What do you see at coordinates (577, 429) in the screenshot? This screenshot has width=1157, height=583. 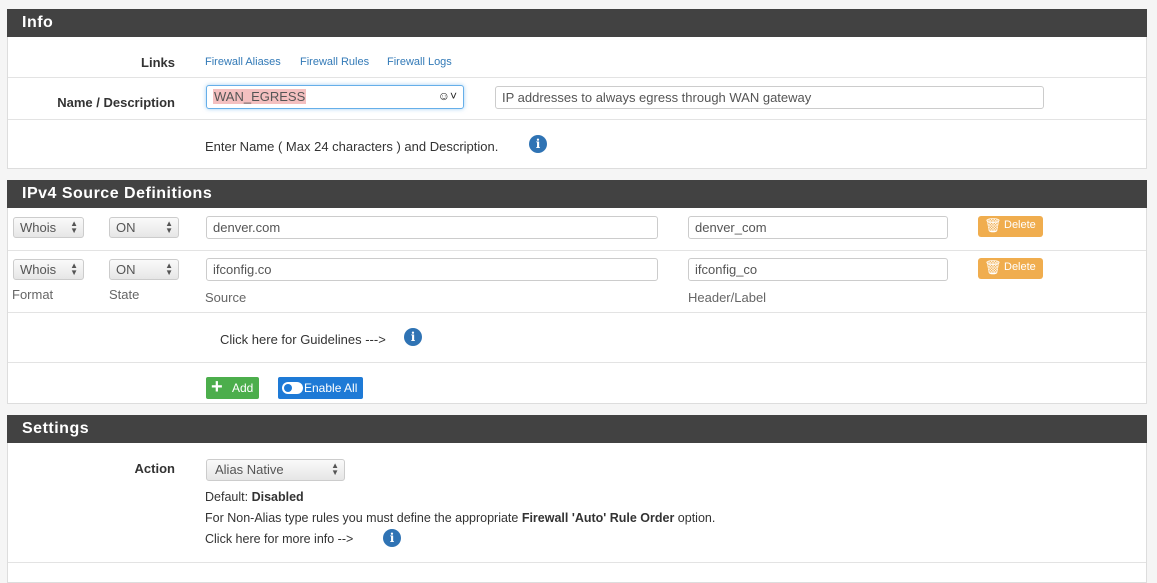 I see `settings-panel-header: Settings` at bounding box center [577, 429].